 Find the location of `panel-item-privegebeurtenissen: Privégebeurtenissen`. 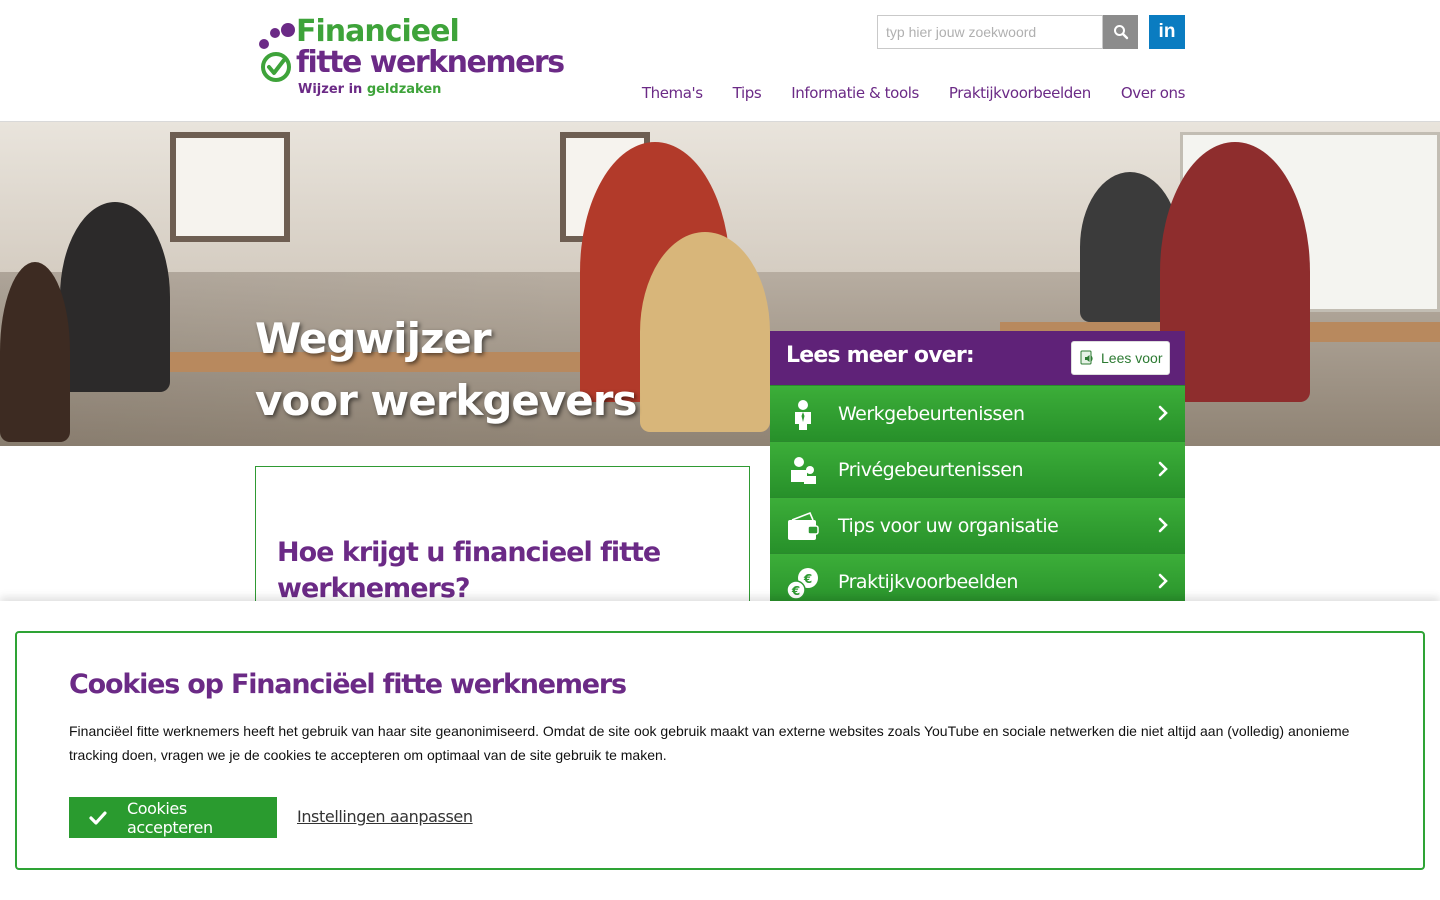

panel-item-privegebeurtenissen: Privégebeurtenissen is located at coordinates (977, 469).